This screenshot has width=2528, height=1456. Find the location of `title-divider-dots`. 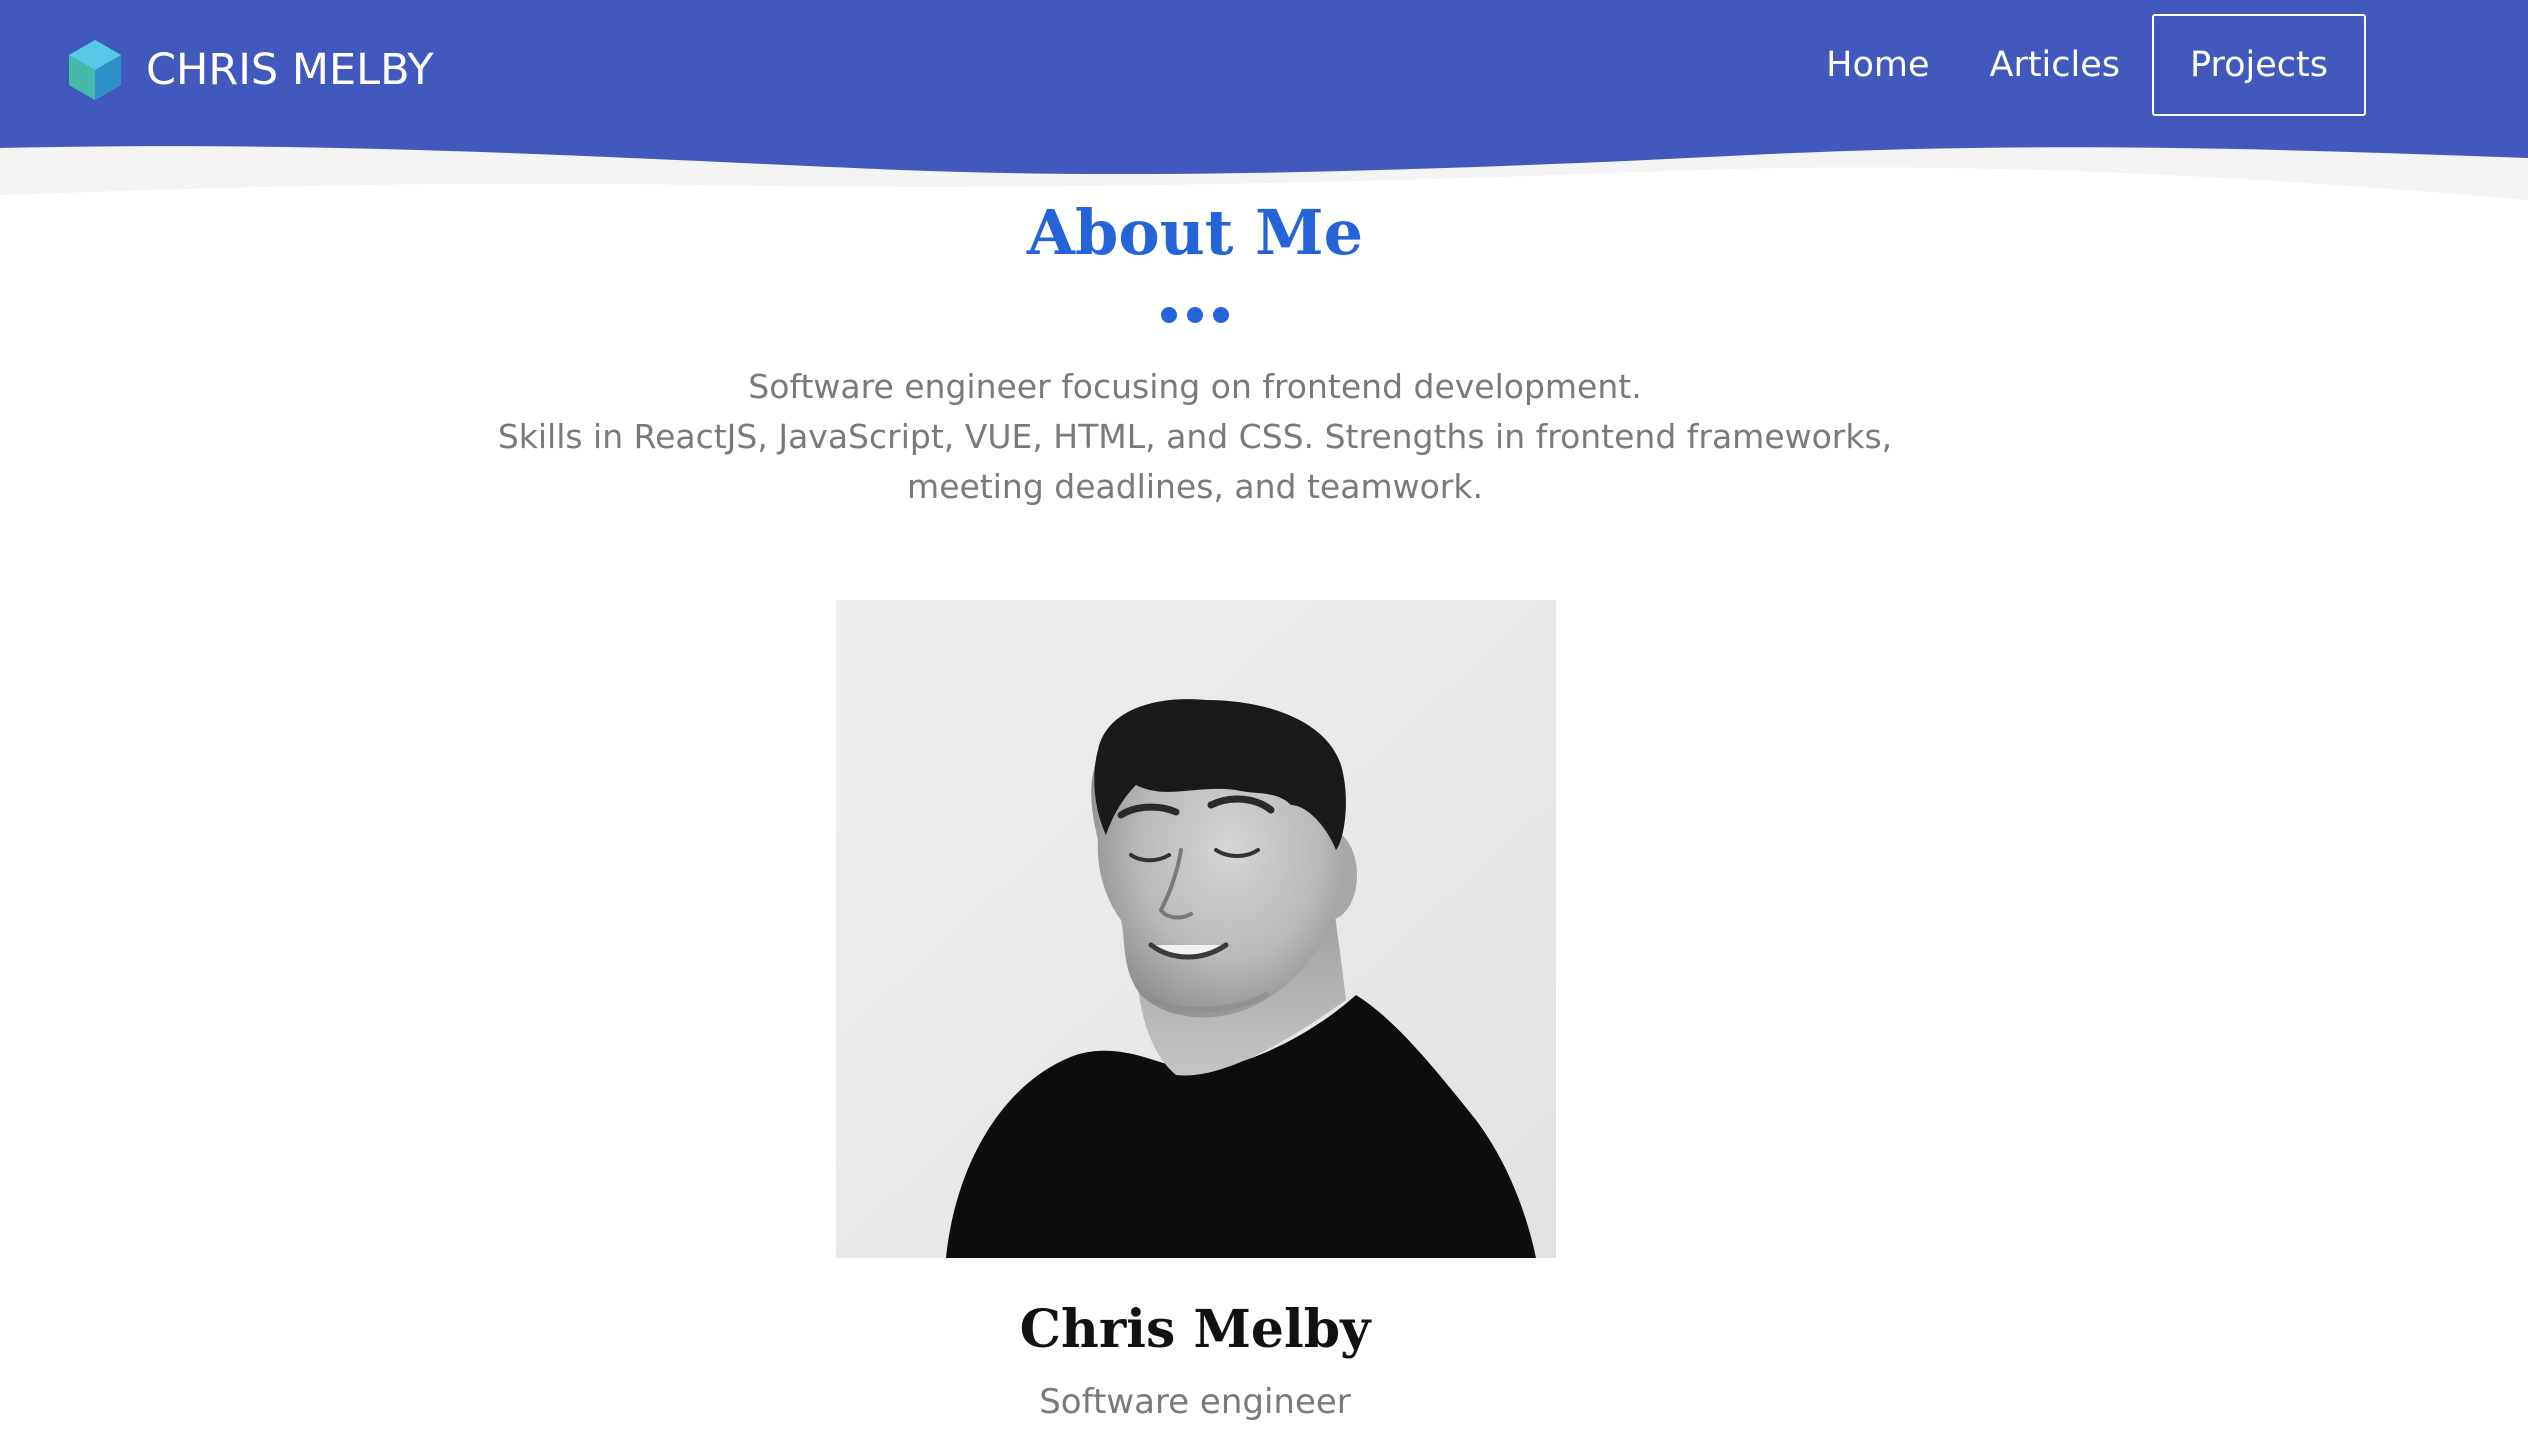

title-divider-dots is located at coordinates (1195, 315).